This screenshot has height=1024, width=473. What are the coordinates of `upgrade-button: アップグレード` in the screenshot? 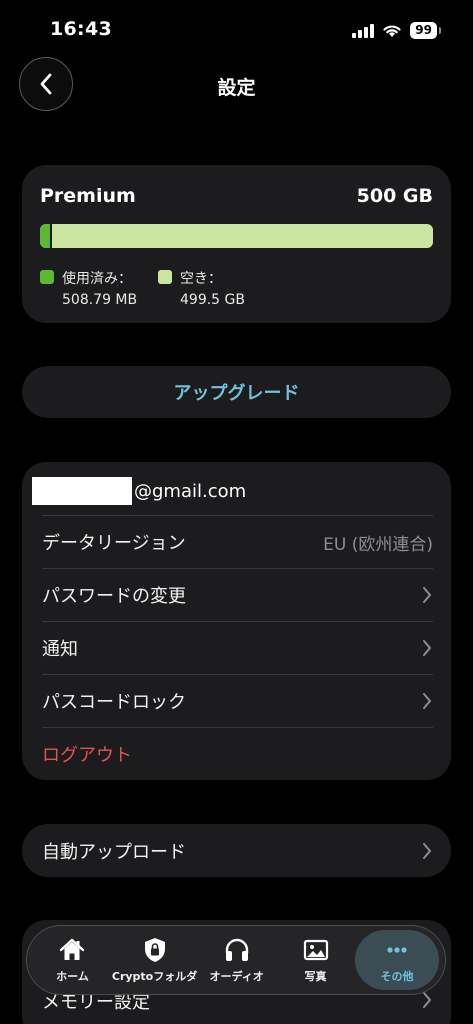 It's located at (236, 392).